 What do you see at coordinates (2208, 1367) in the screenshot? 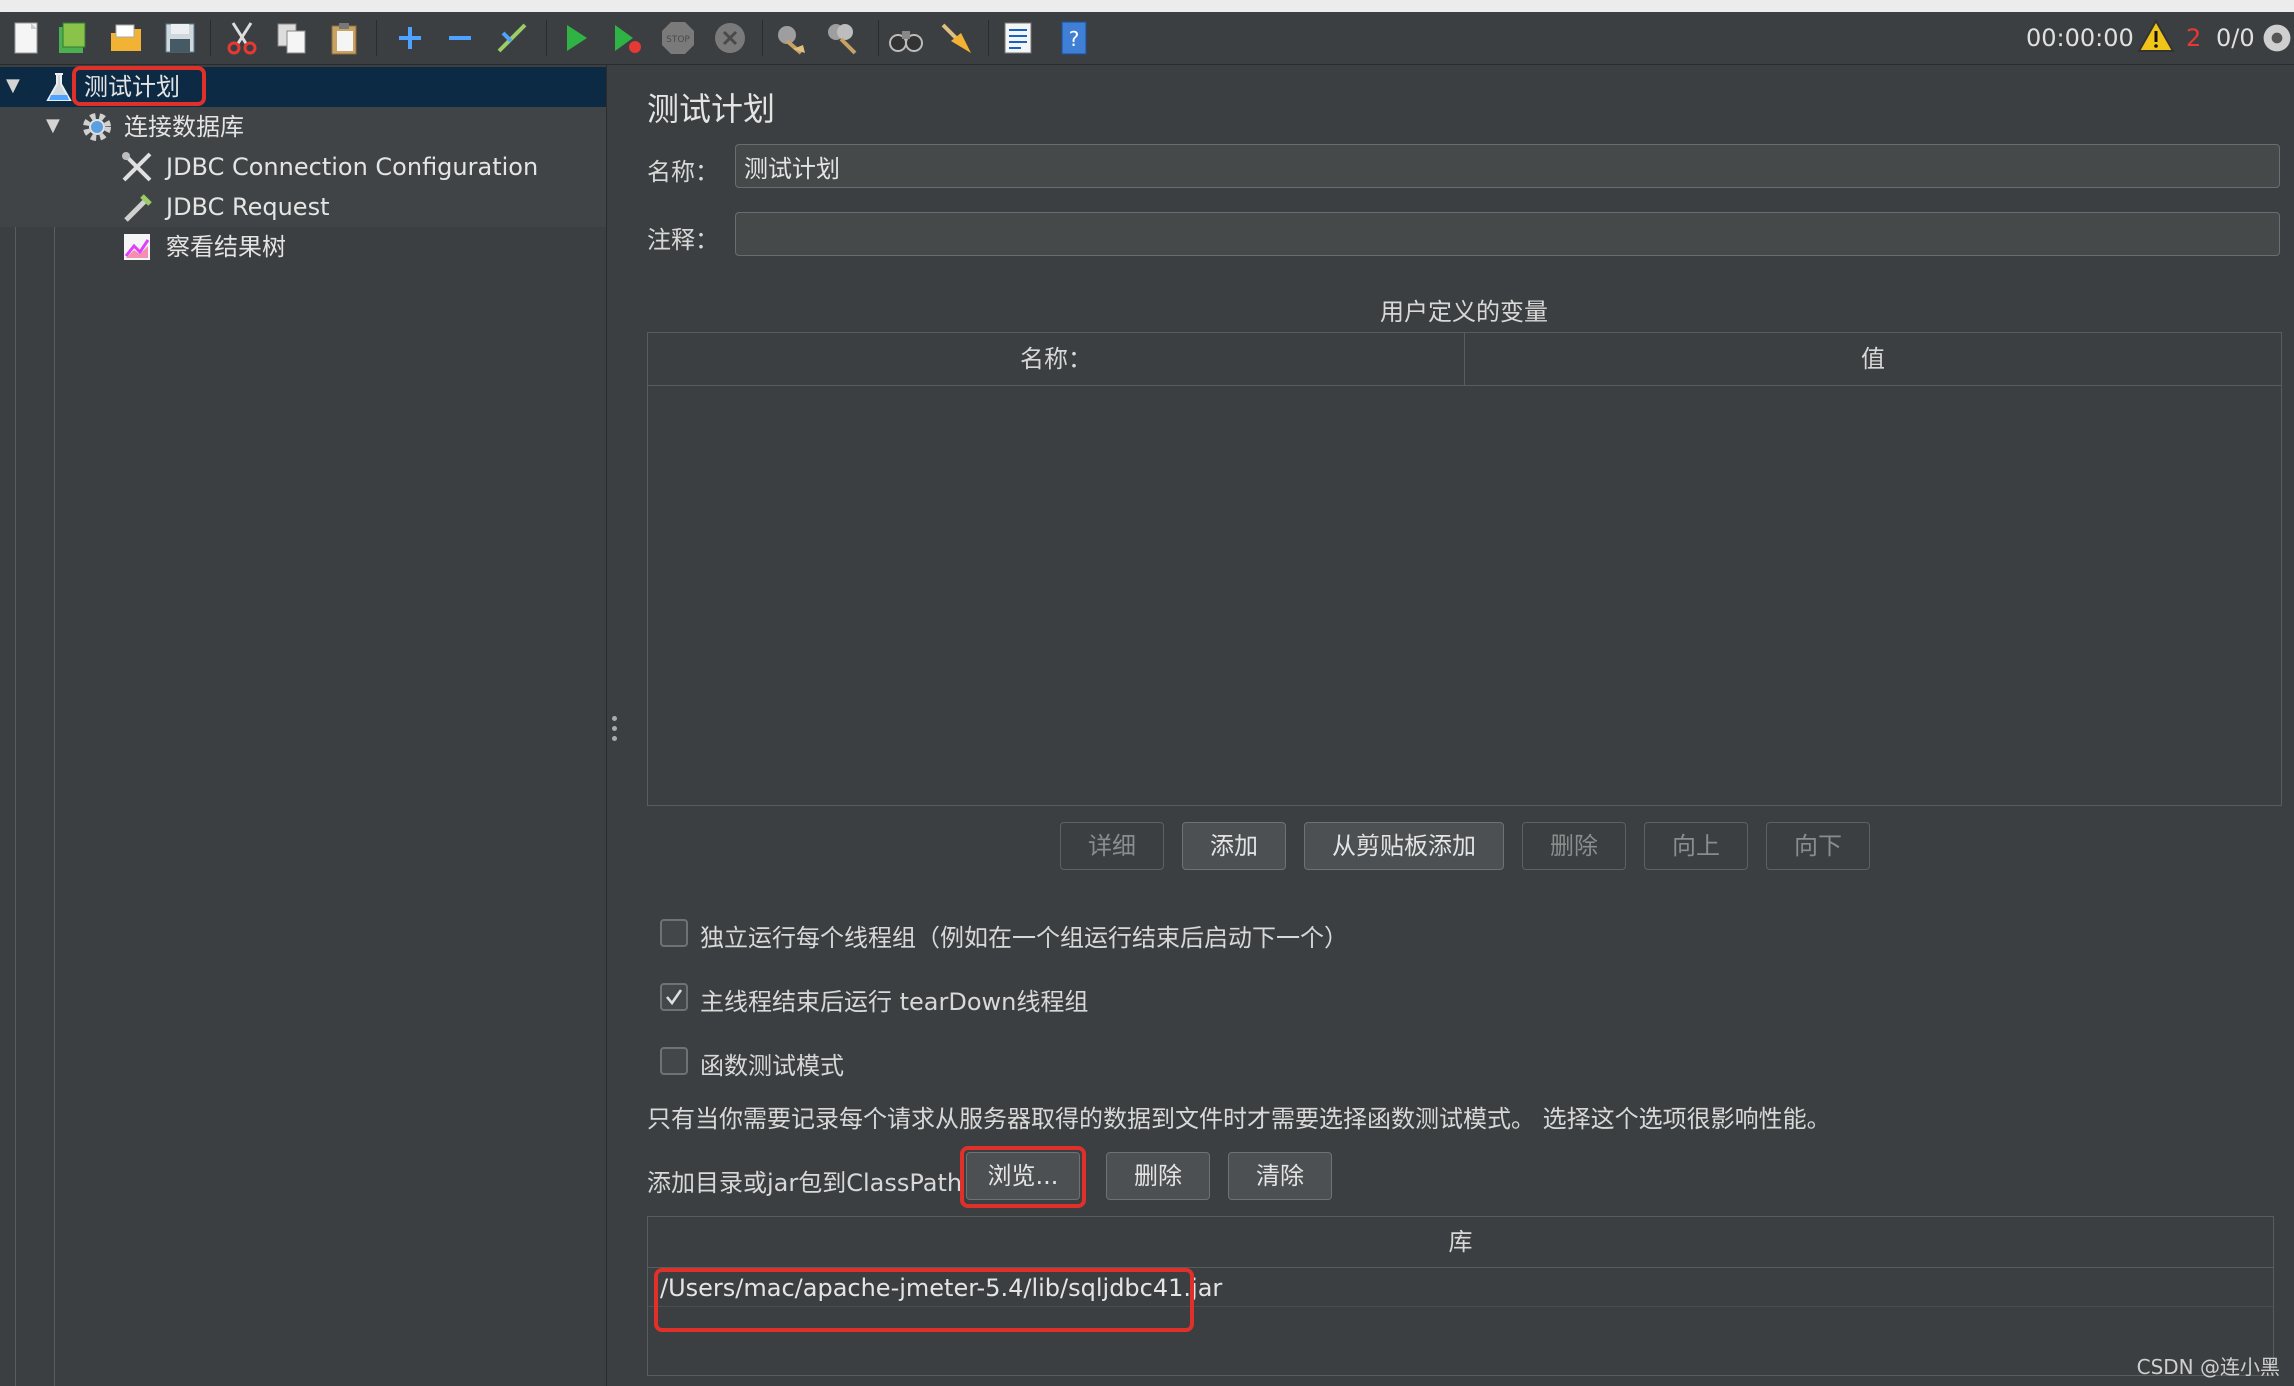
I see `watermark: CSDN @连小黑` at bounding box center [2208, 1367].